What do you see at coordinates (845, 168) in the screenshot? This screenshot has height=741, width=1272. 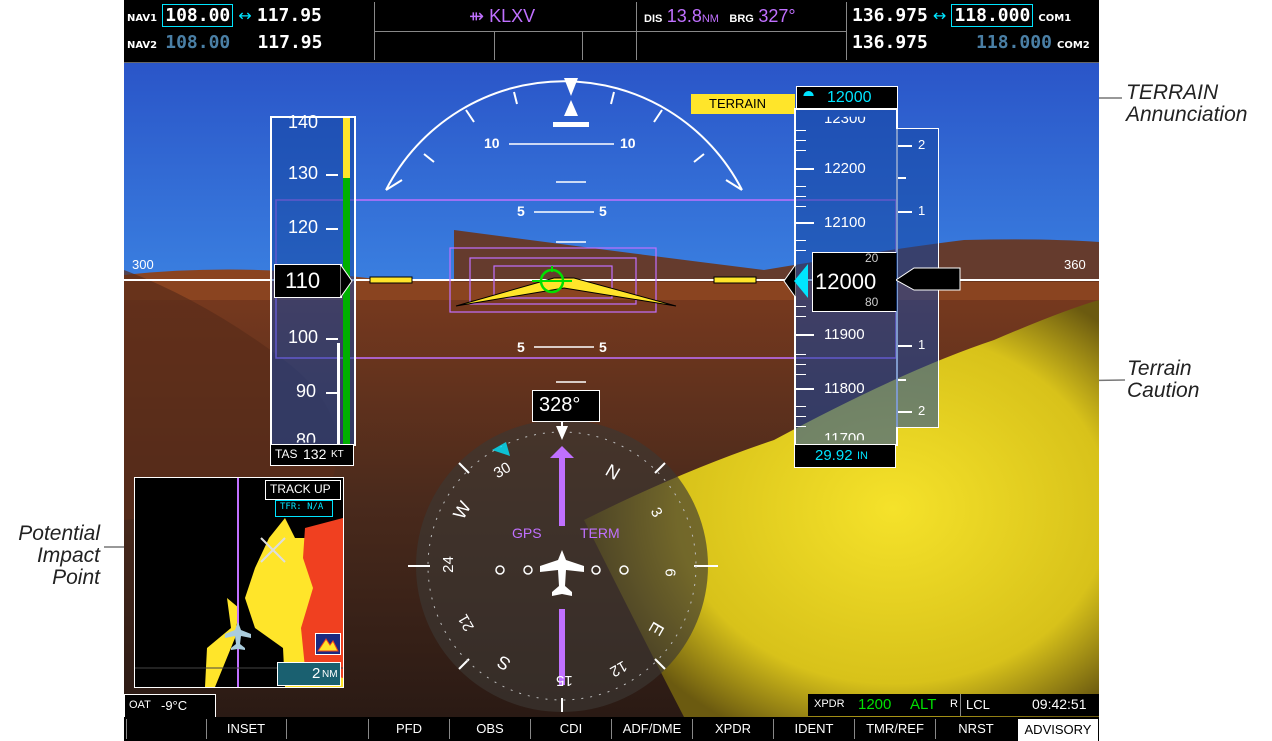 I see `altitude-tick-label: 12200` at bounding box center [845, 168].